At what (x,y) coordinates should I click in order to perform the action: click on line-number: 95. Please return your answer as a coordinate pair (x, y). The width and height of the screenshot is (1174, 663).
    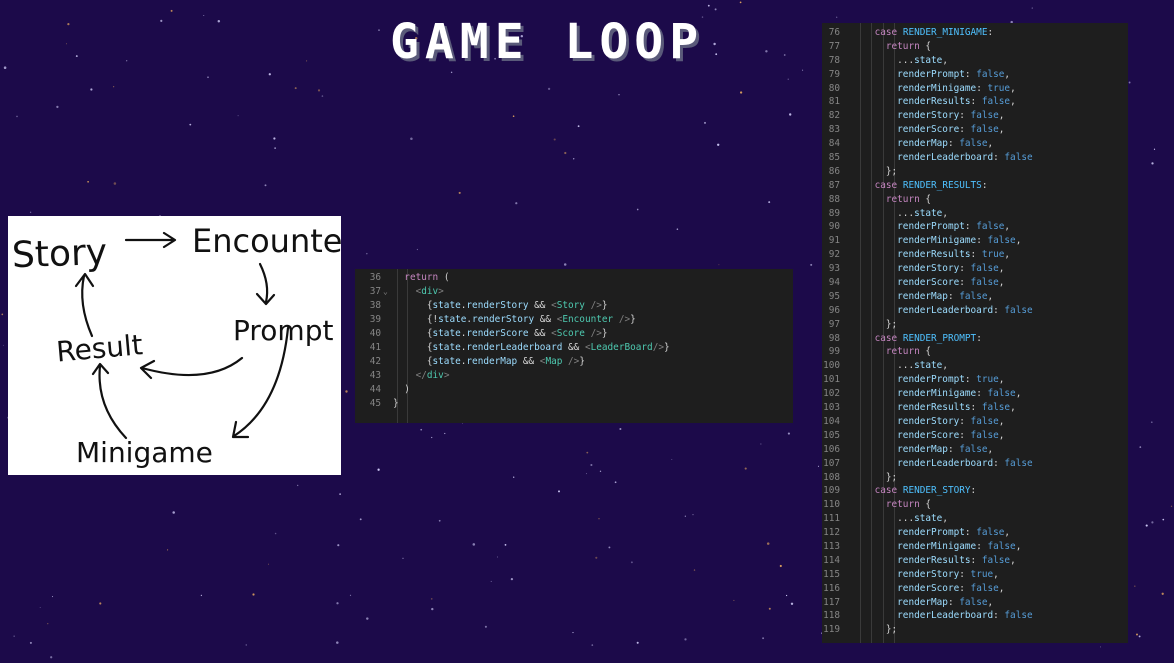
    Looking at the image, I should click on (834, 296).